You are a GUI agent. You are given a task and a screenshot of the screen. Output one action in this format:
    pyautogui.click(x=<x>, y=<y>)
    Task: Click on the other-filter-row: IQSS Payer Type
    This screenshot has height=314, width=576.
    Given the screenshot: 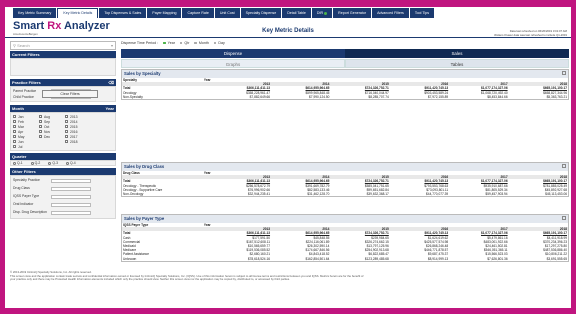 What is the action you would take?
    pyautogui.click(x=63, y=197)
    